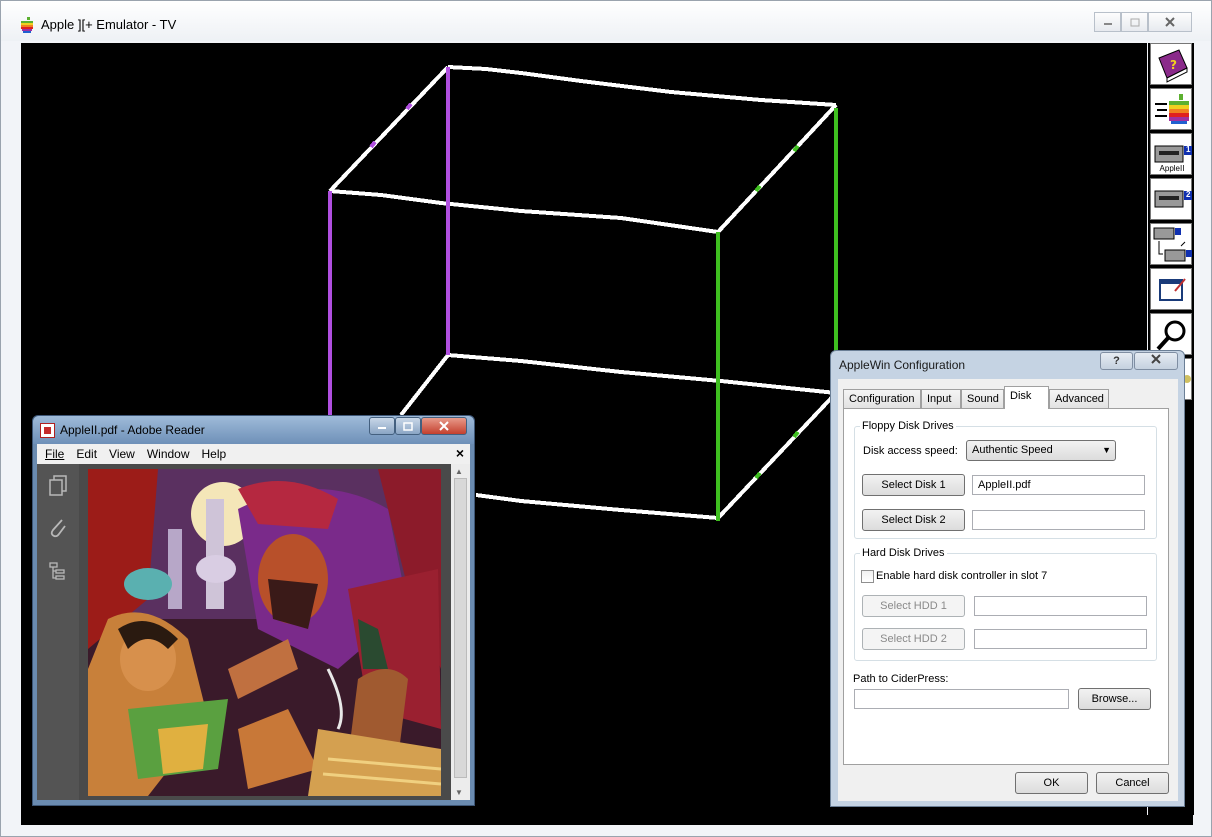  I want to click on disk2-button: 2, so click(1171, 199).